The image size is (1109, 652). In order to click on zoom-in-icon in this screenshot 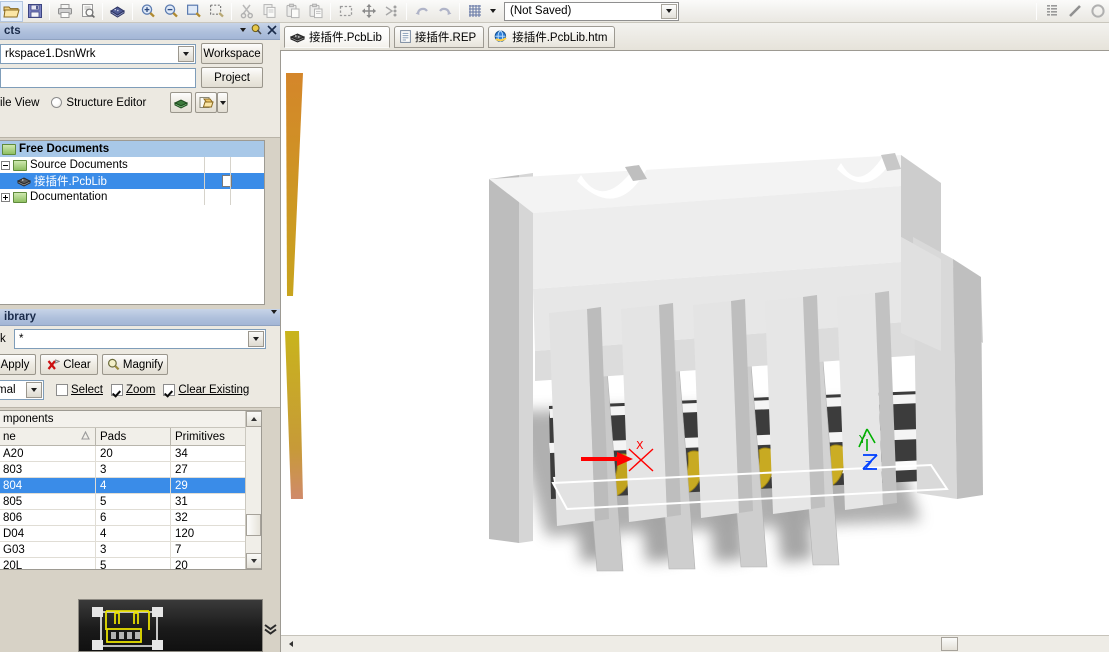, I will do `click(147, 11)`.